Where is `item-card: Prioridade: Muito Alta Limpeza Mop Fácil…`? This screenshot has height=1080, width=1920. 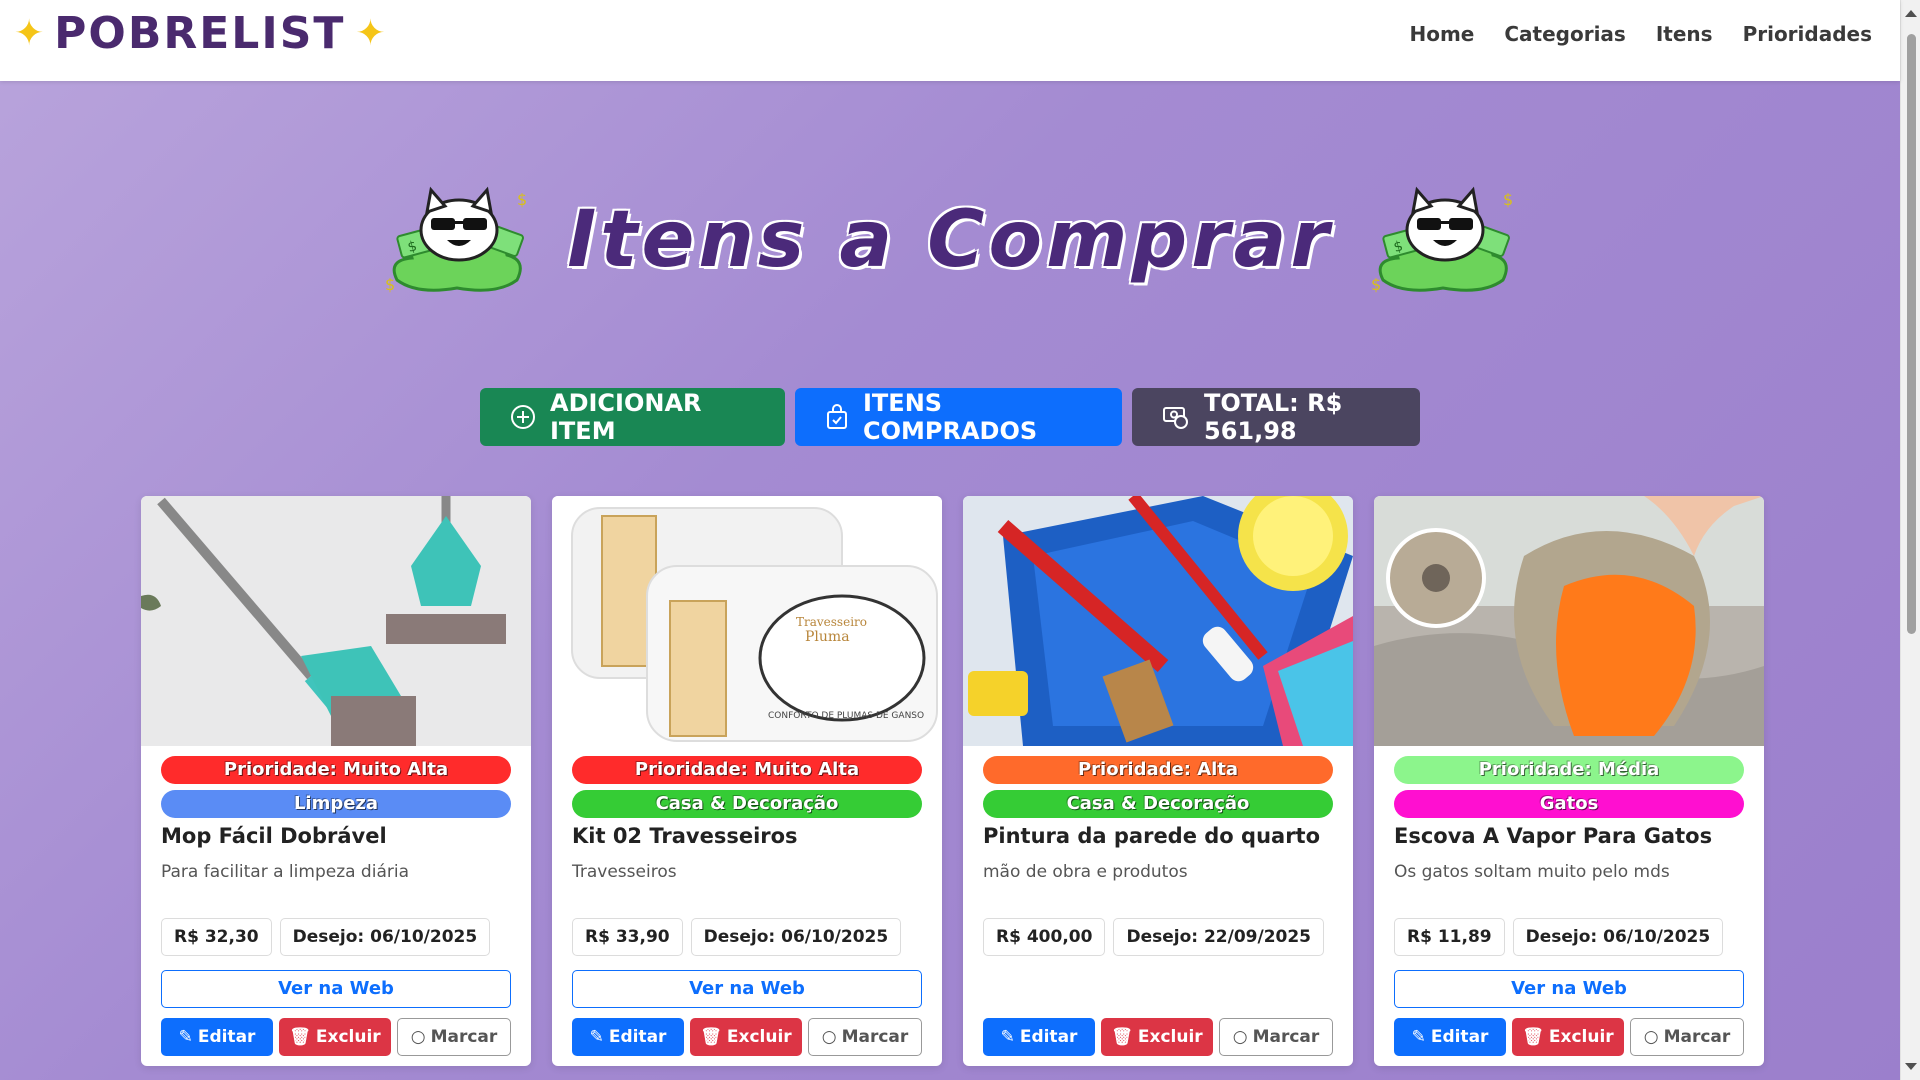 item-card: Prioridade: Muito Alta Limpeza Mop Fácil… is located at coordinates (336, 781).